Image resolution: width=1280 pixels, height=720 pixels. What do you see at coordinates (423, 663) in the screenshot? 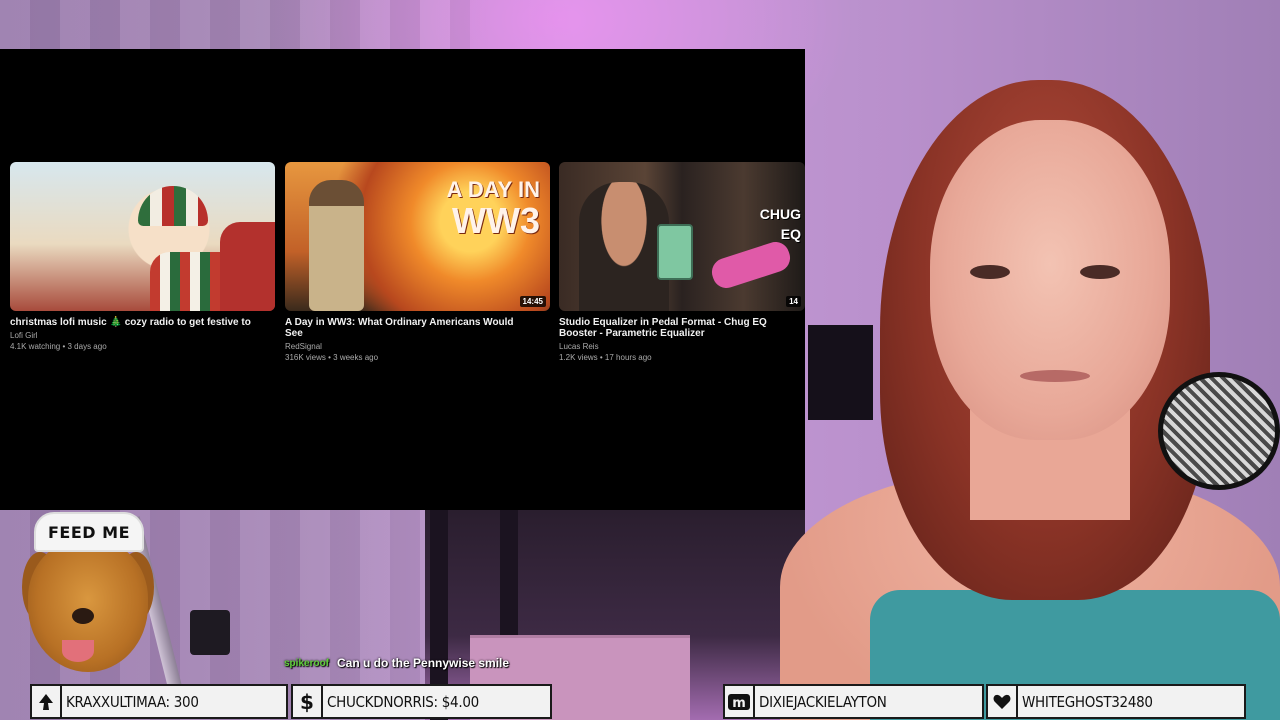
I see `chat-text: Can u do the Pennywise smile` at bounding box center [423, 663].